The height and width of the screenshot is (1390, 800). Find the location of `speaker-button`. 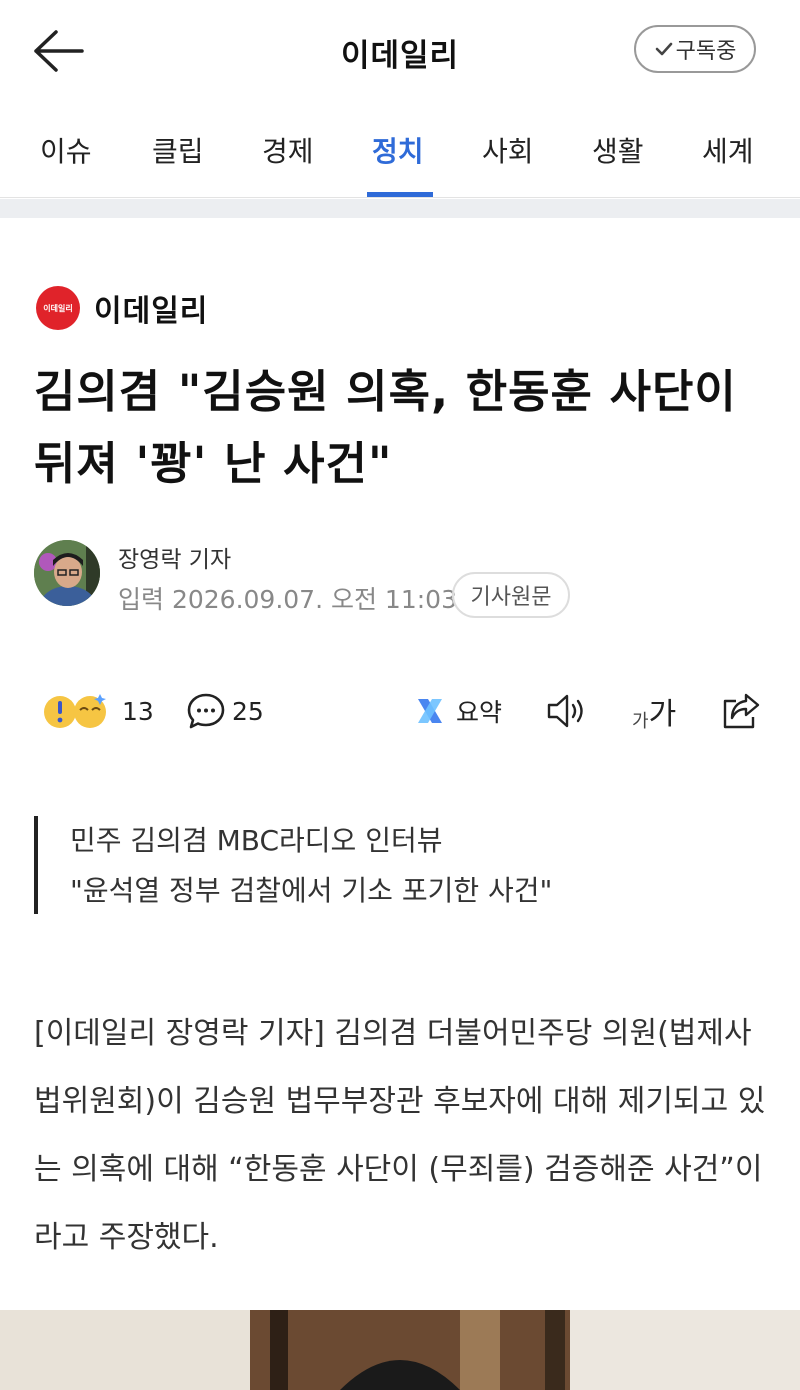

speaker-button is located at coordinates (567, 711).